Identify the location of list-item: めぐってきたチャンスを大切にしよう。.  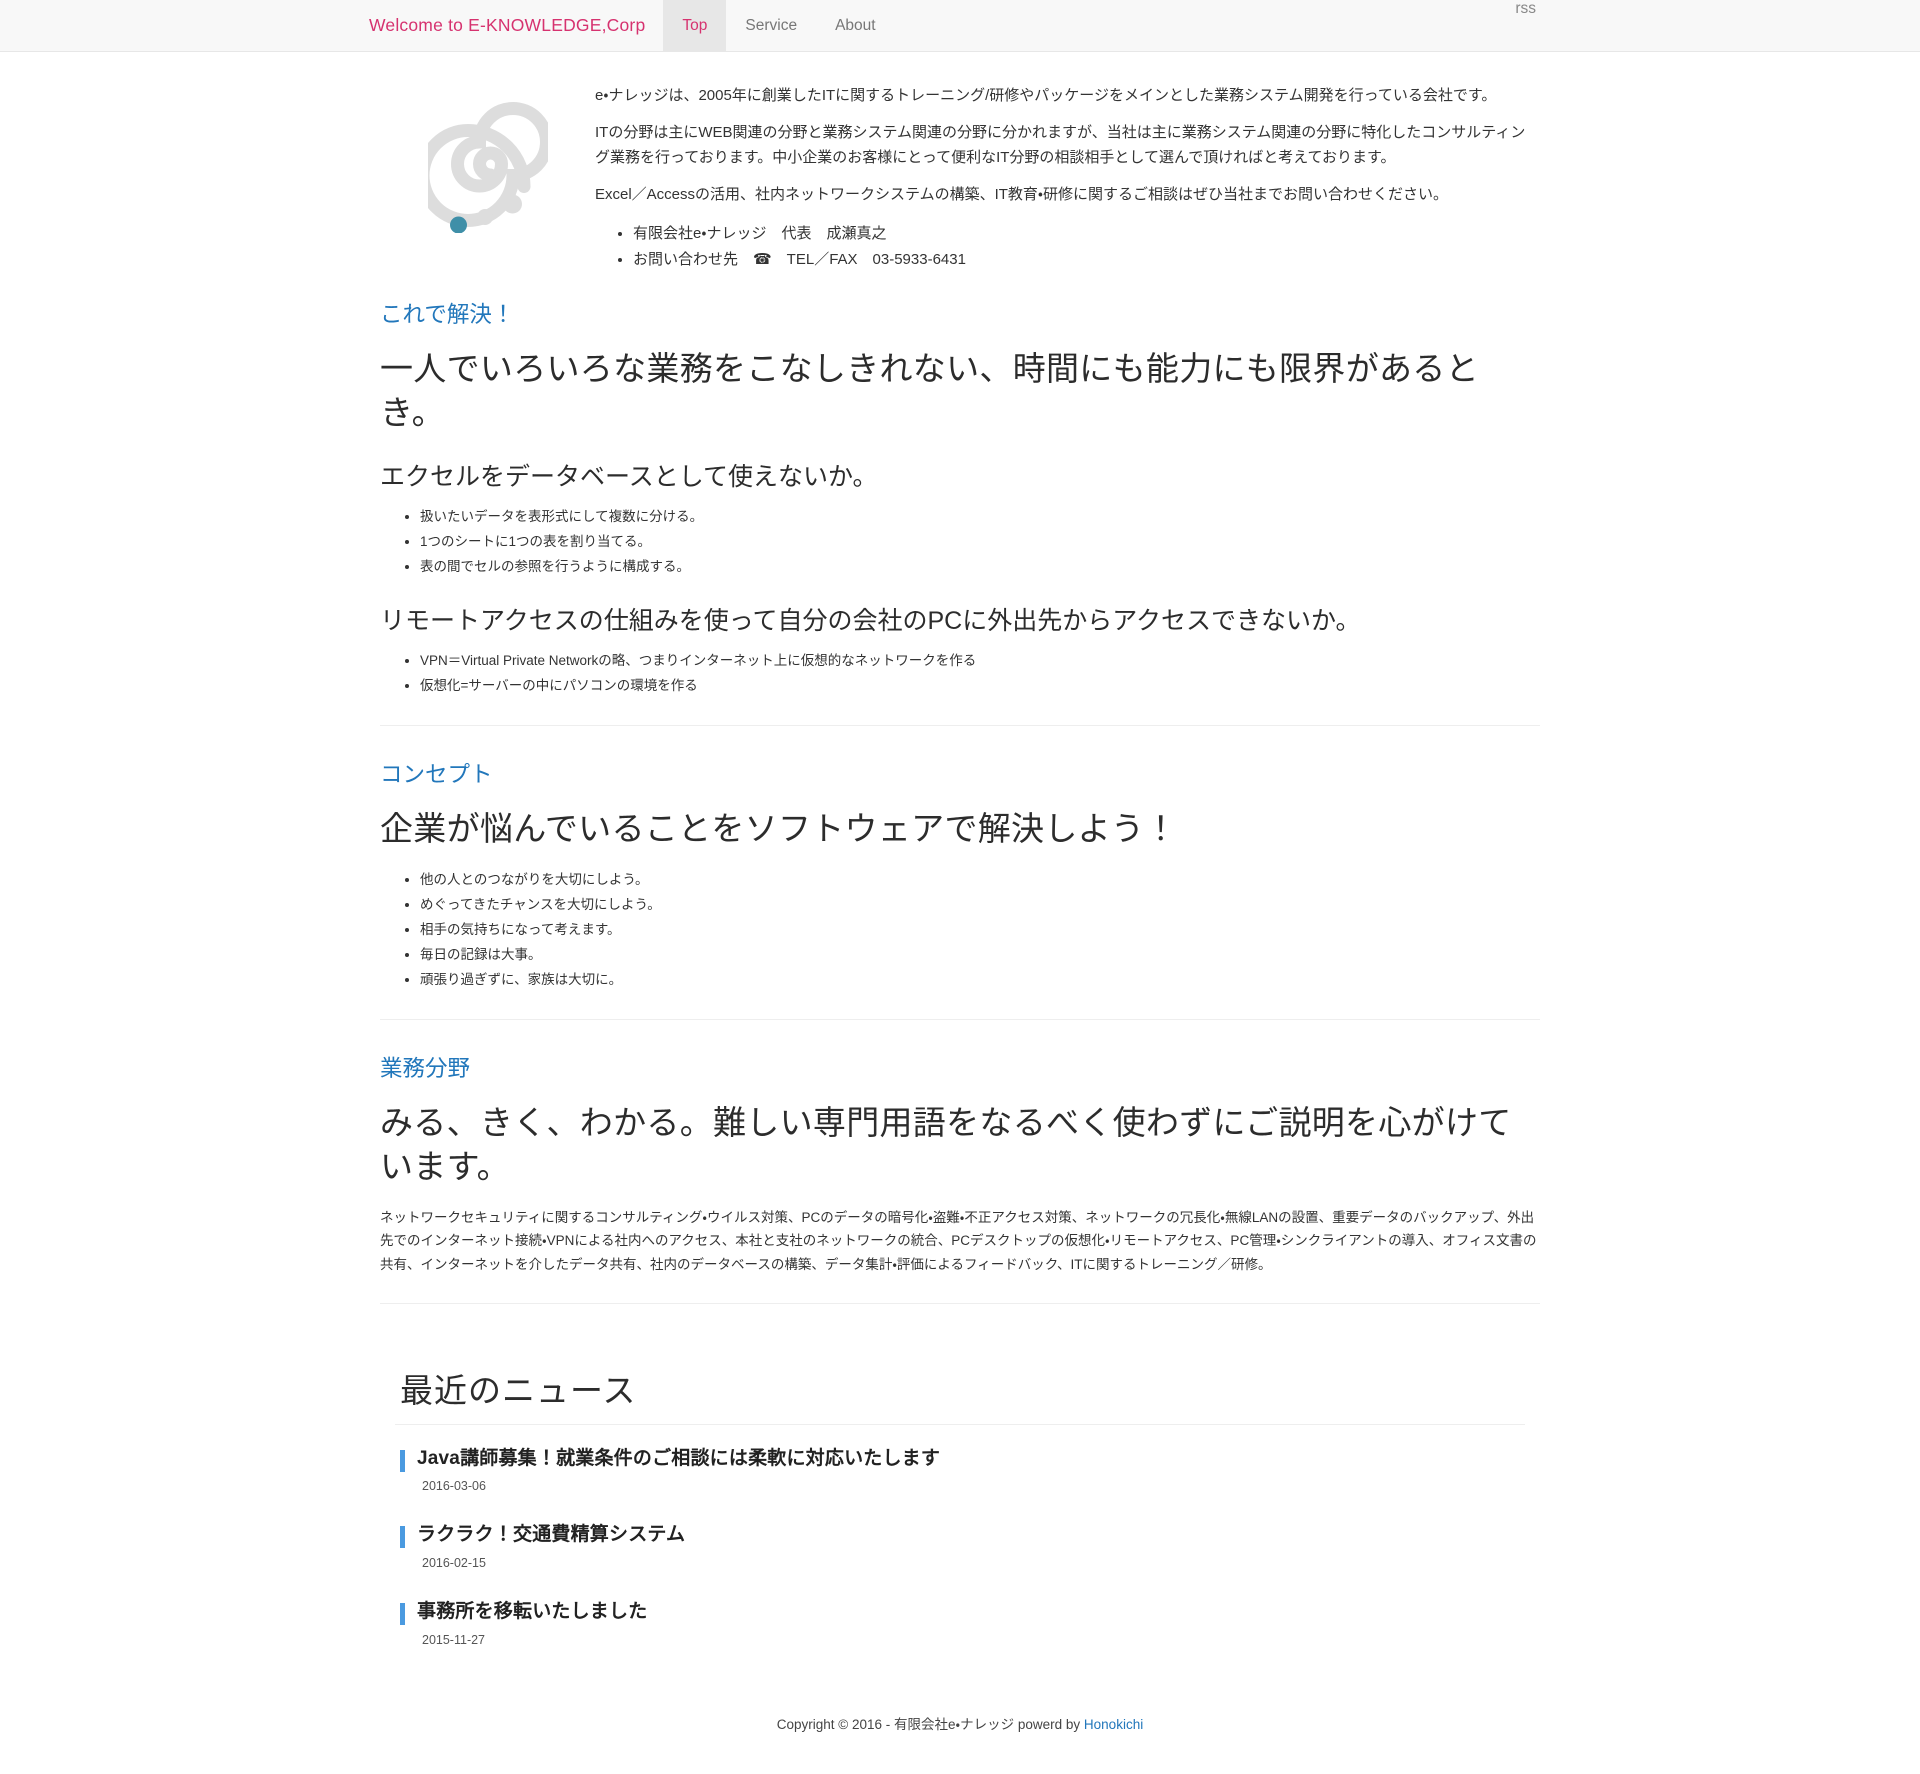
(980, 905).